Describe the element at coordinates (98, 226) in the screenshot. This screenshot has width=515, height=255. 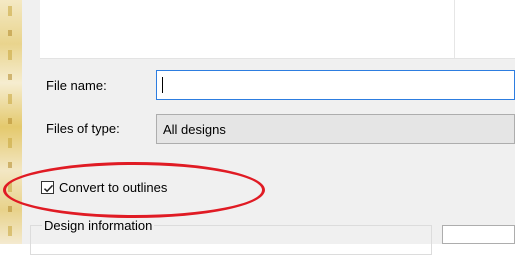
I see `design-information-label: Design information` at that location.